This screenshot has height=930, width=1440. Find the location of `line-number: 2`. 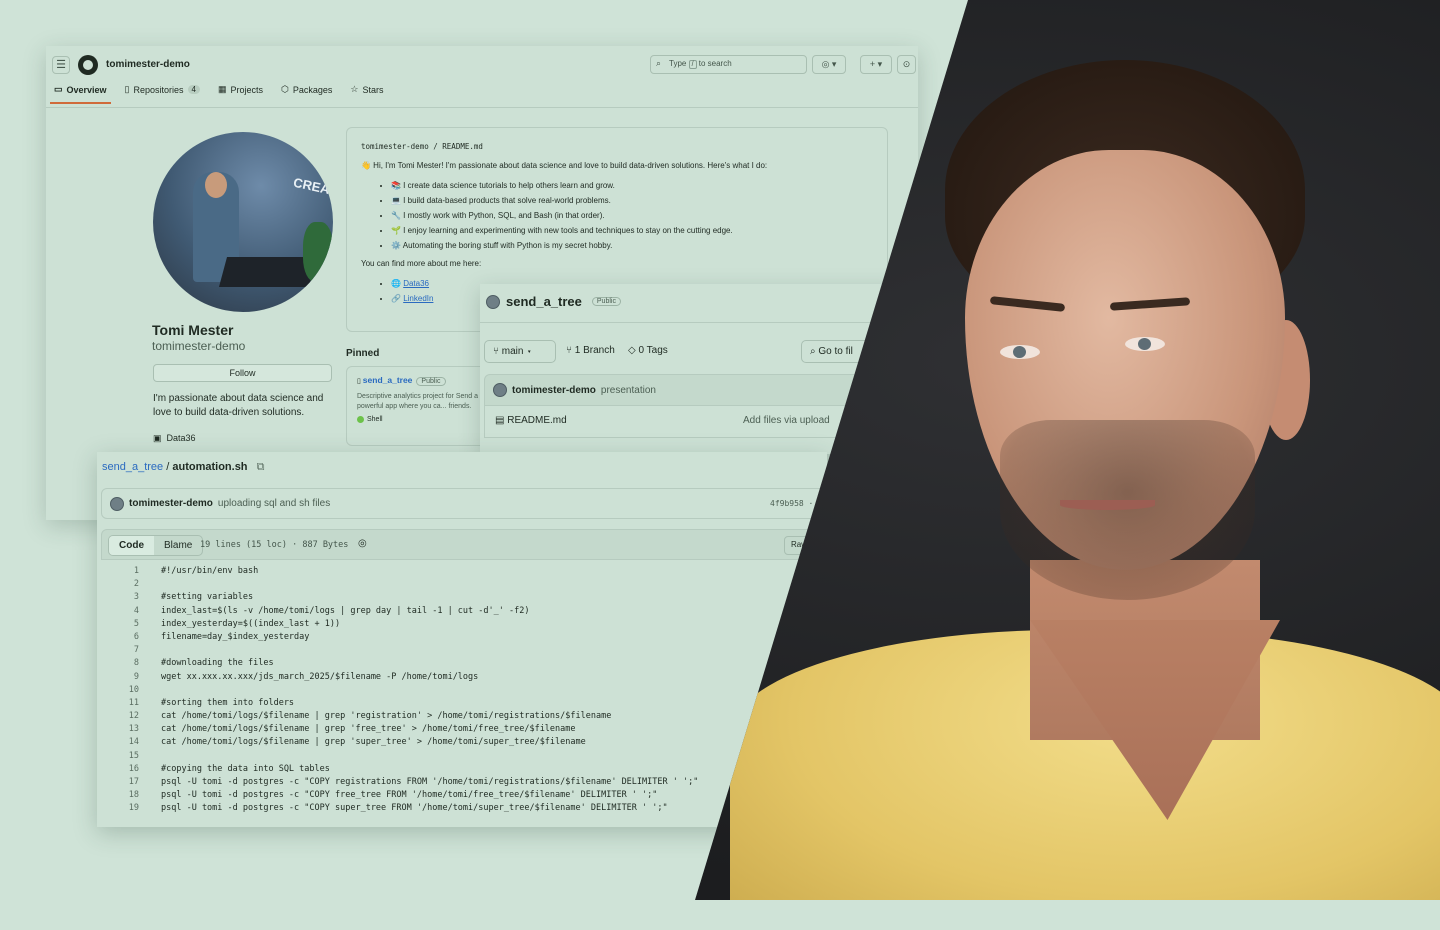

line-number: 2 is located at coordinates (120, 584).